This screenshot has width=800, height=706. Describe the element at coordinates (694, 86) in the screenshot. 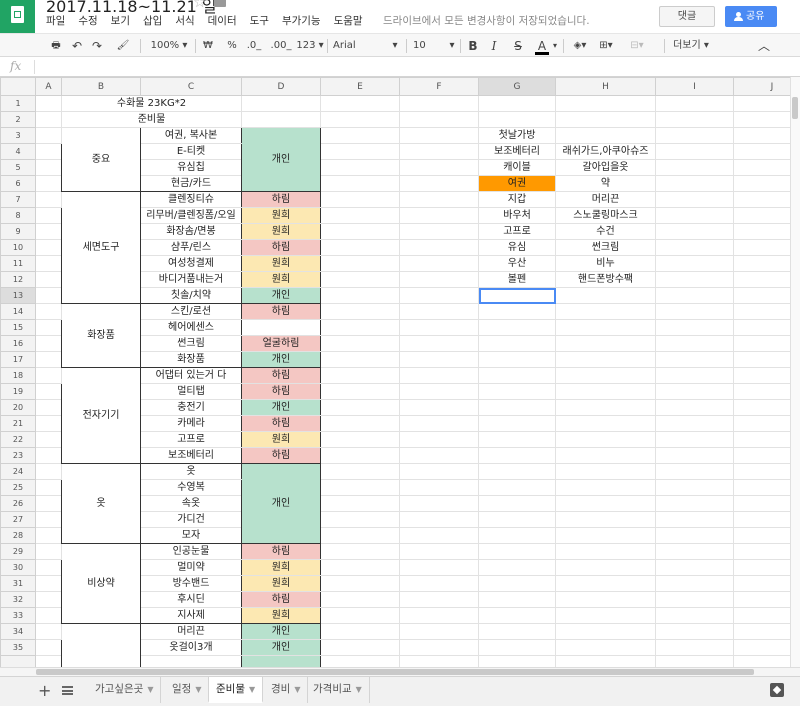

I see `column-header-i: I` at that location.